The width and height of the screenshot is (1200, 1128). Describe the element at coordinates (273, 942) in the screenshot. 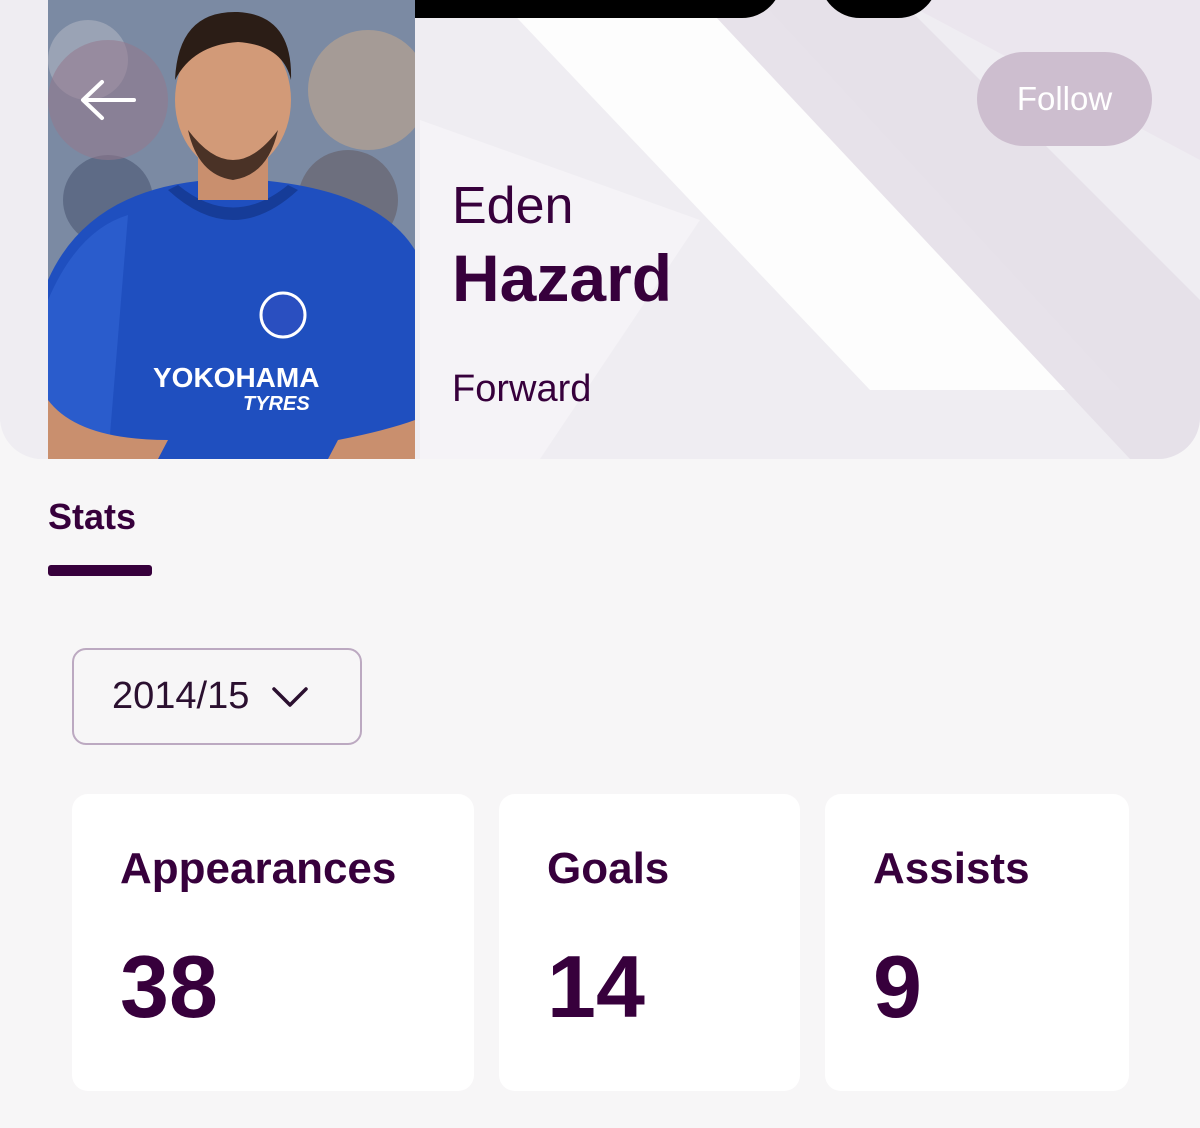

I see `stat-card-appearances: Appearances 38` at that location.